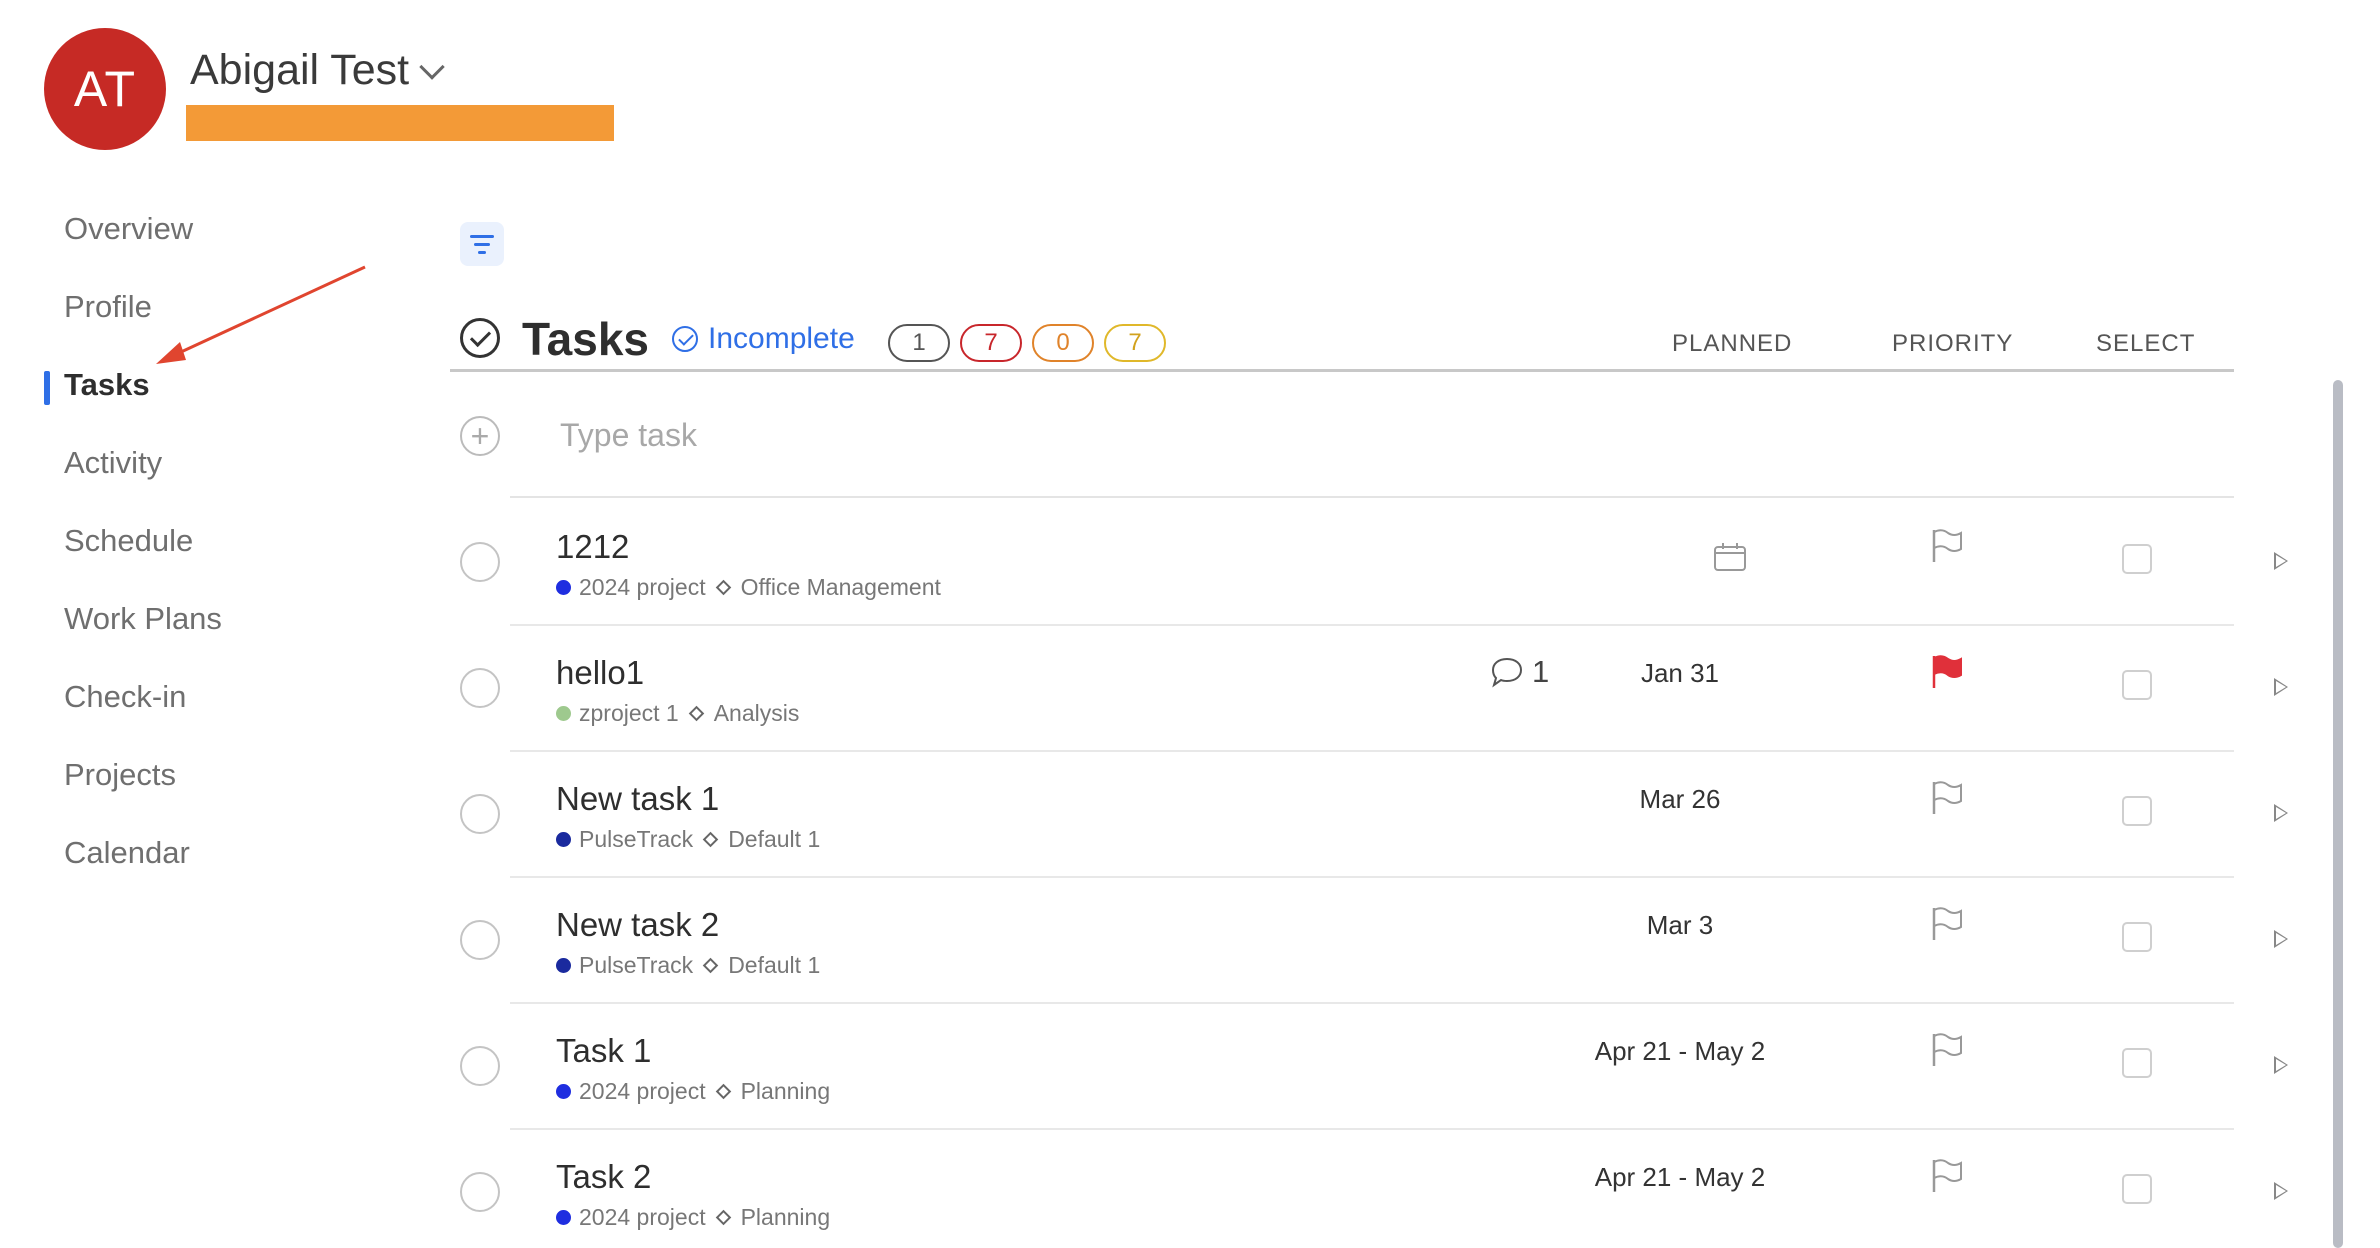 The image size is (2380, 1248). I want to click on column-header-select: SELECT, so click(2145, 344).